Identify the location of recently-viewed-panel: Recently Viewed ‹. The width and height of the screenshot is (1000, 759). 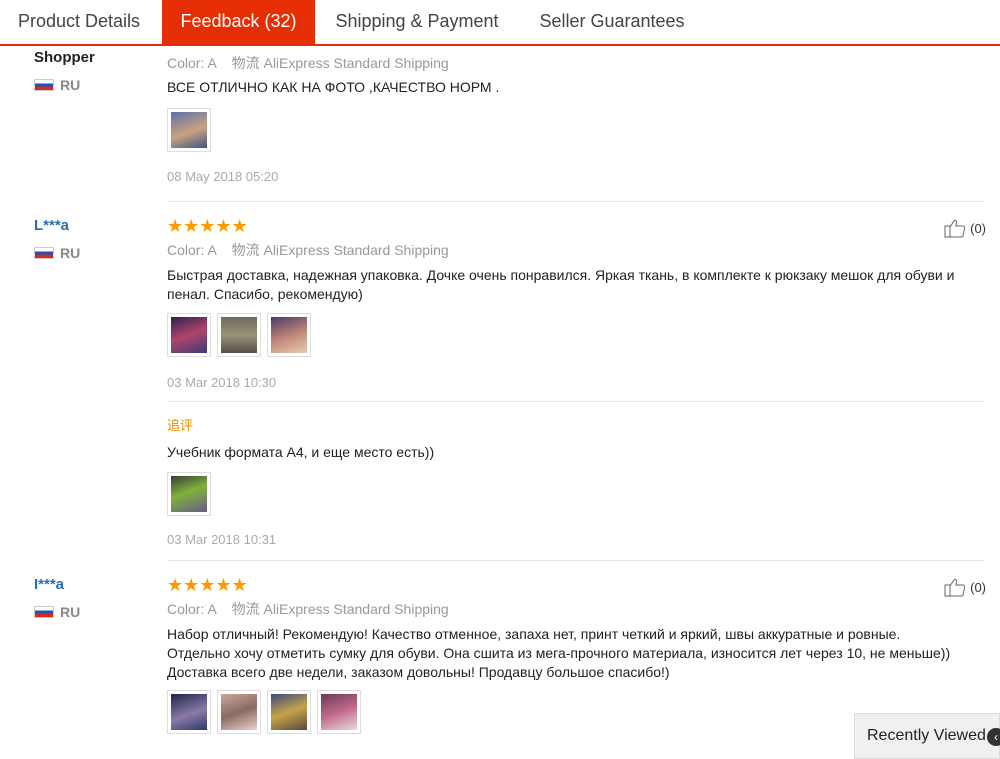
(927, 736).